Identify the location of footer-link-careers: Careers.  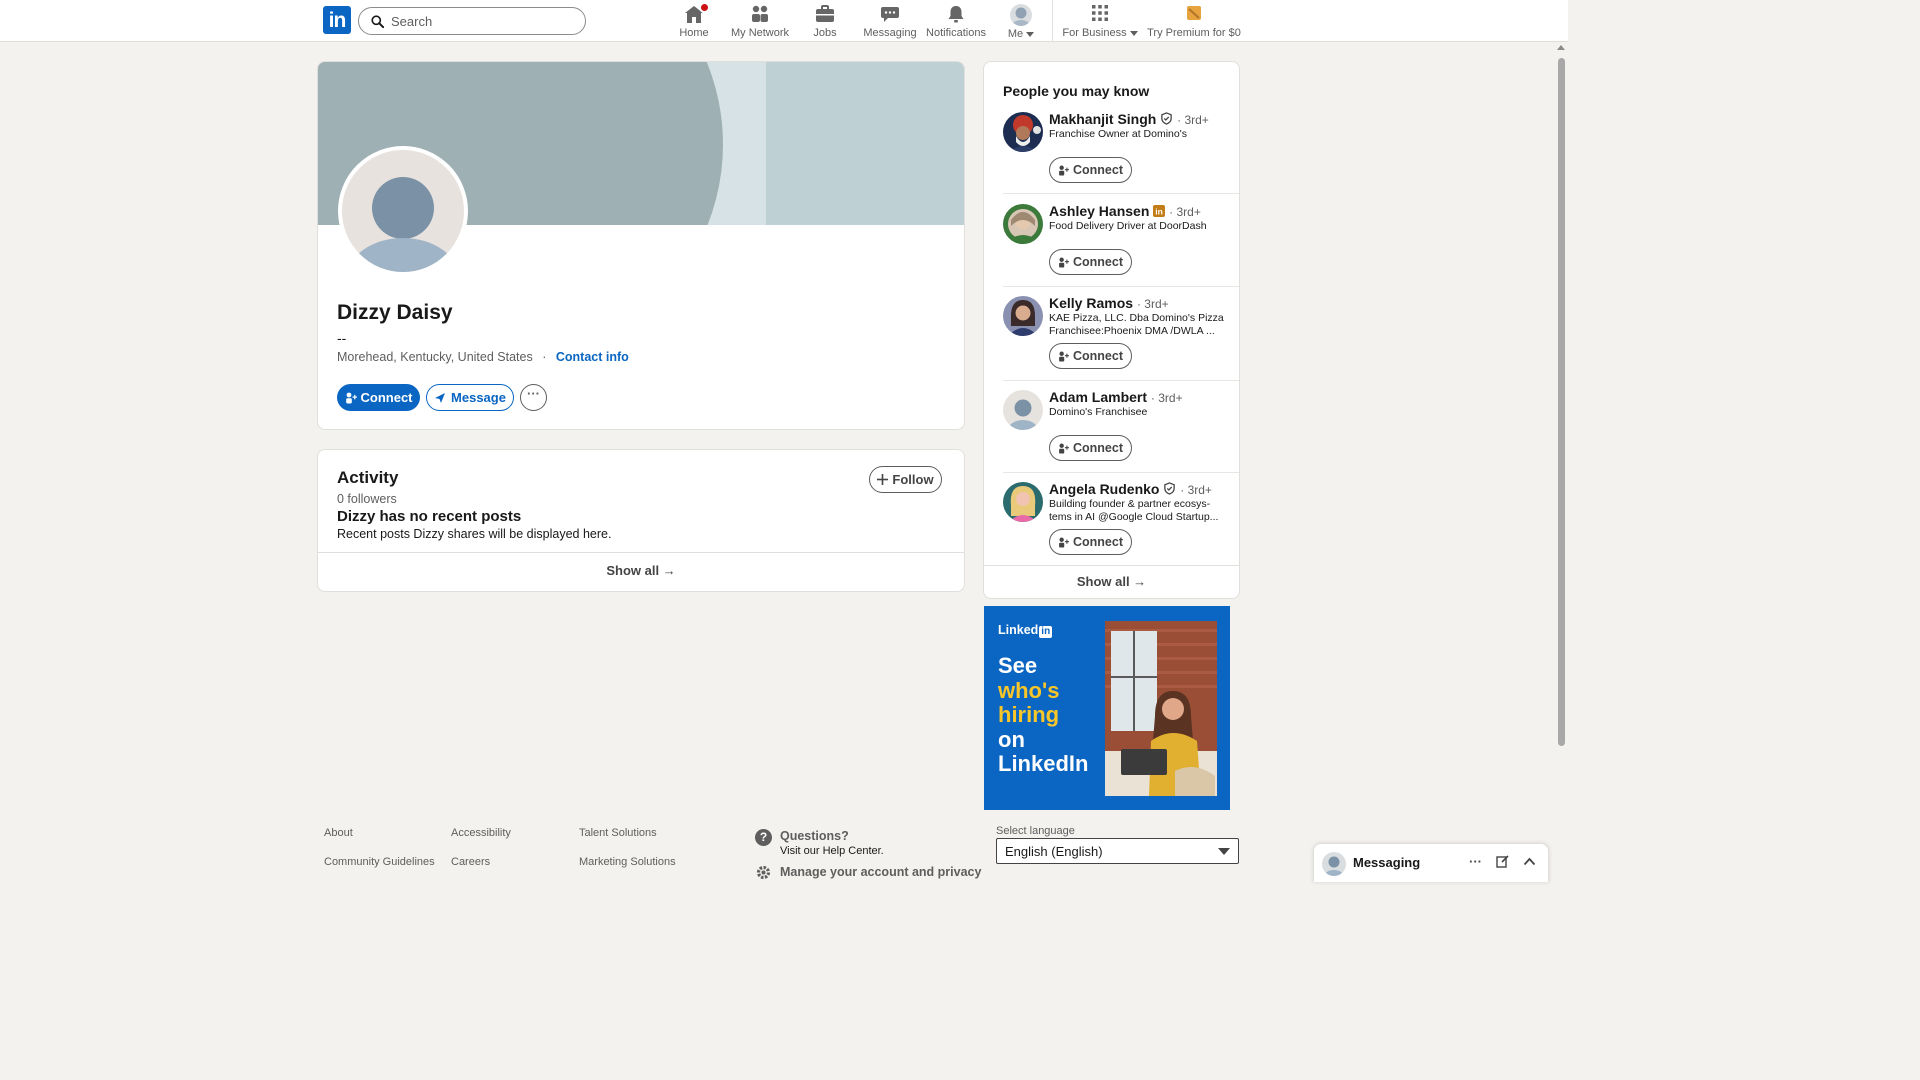
(470, 862).